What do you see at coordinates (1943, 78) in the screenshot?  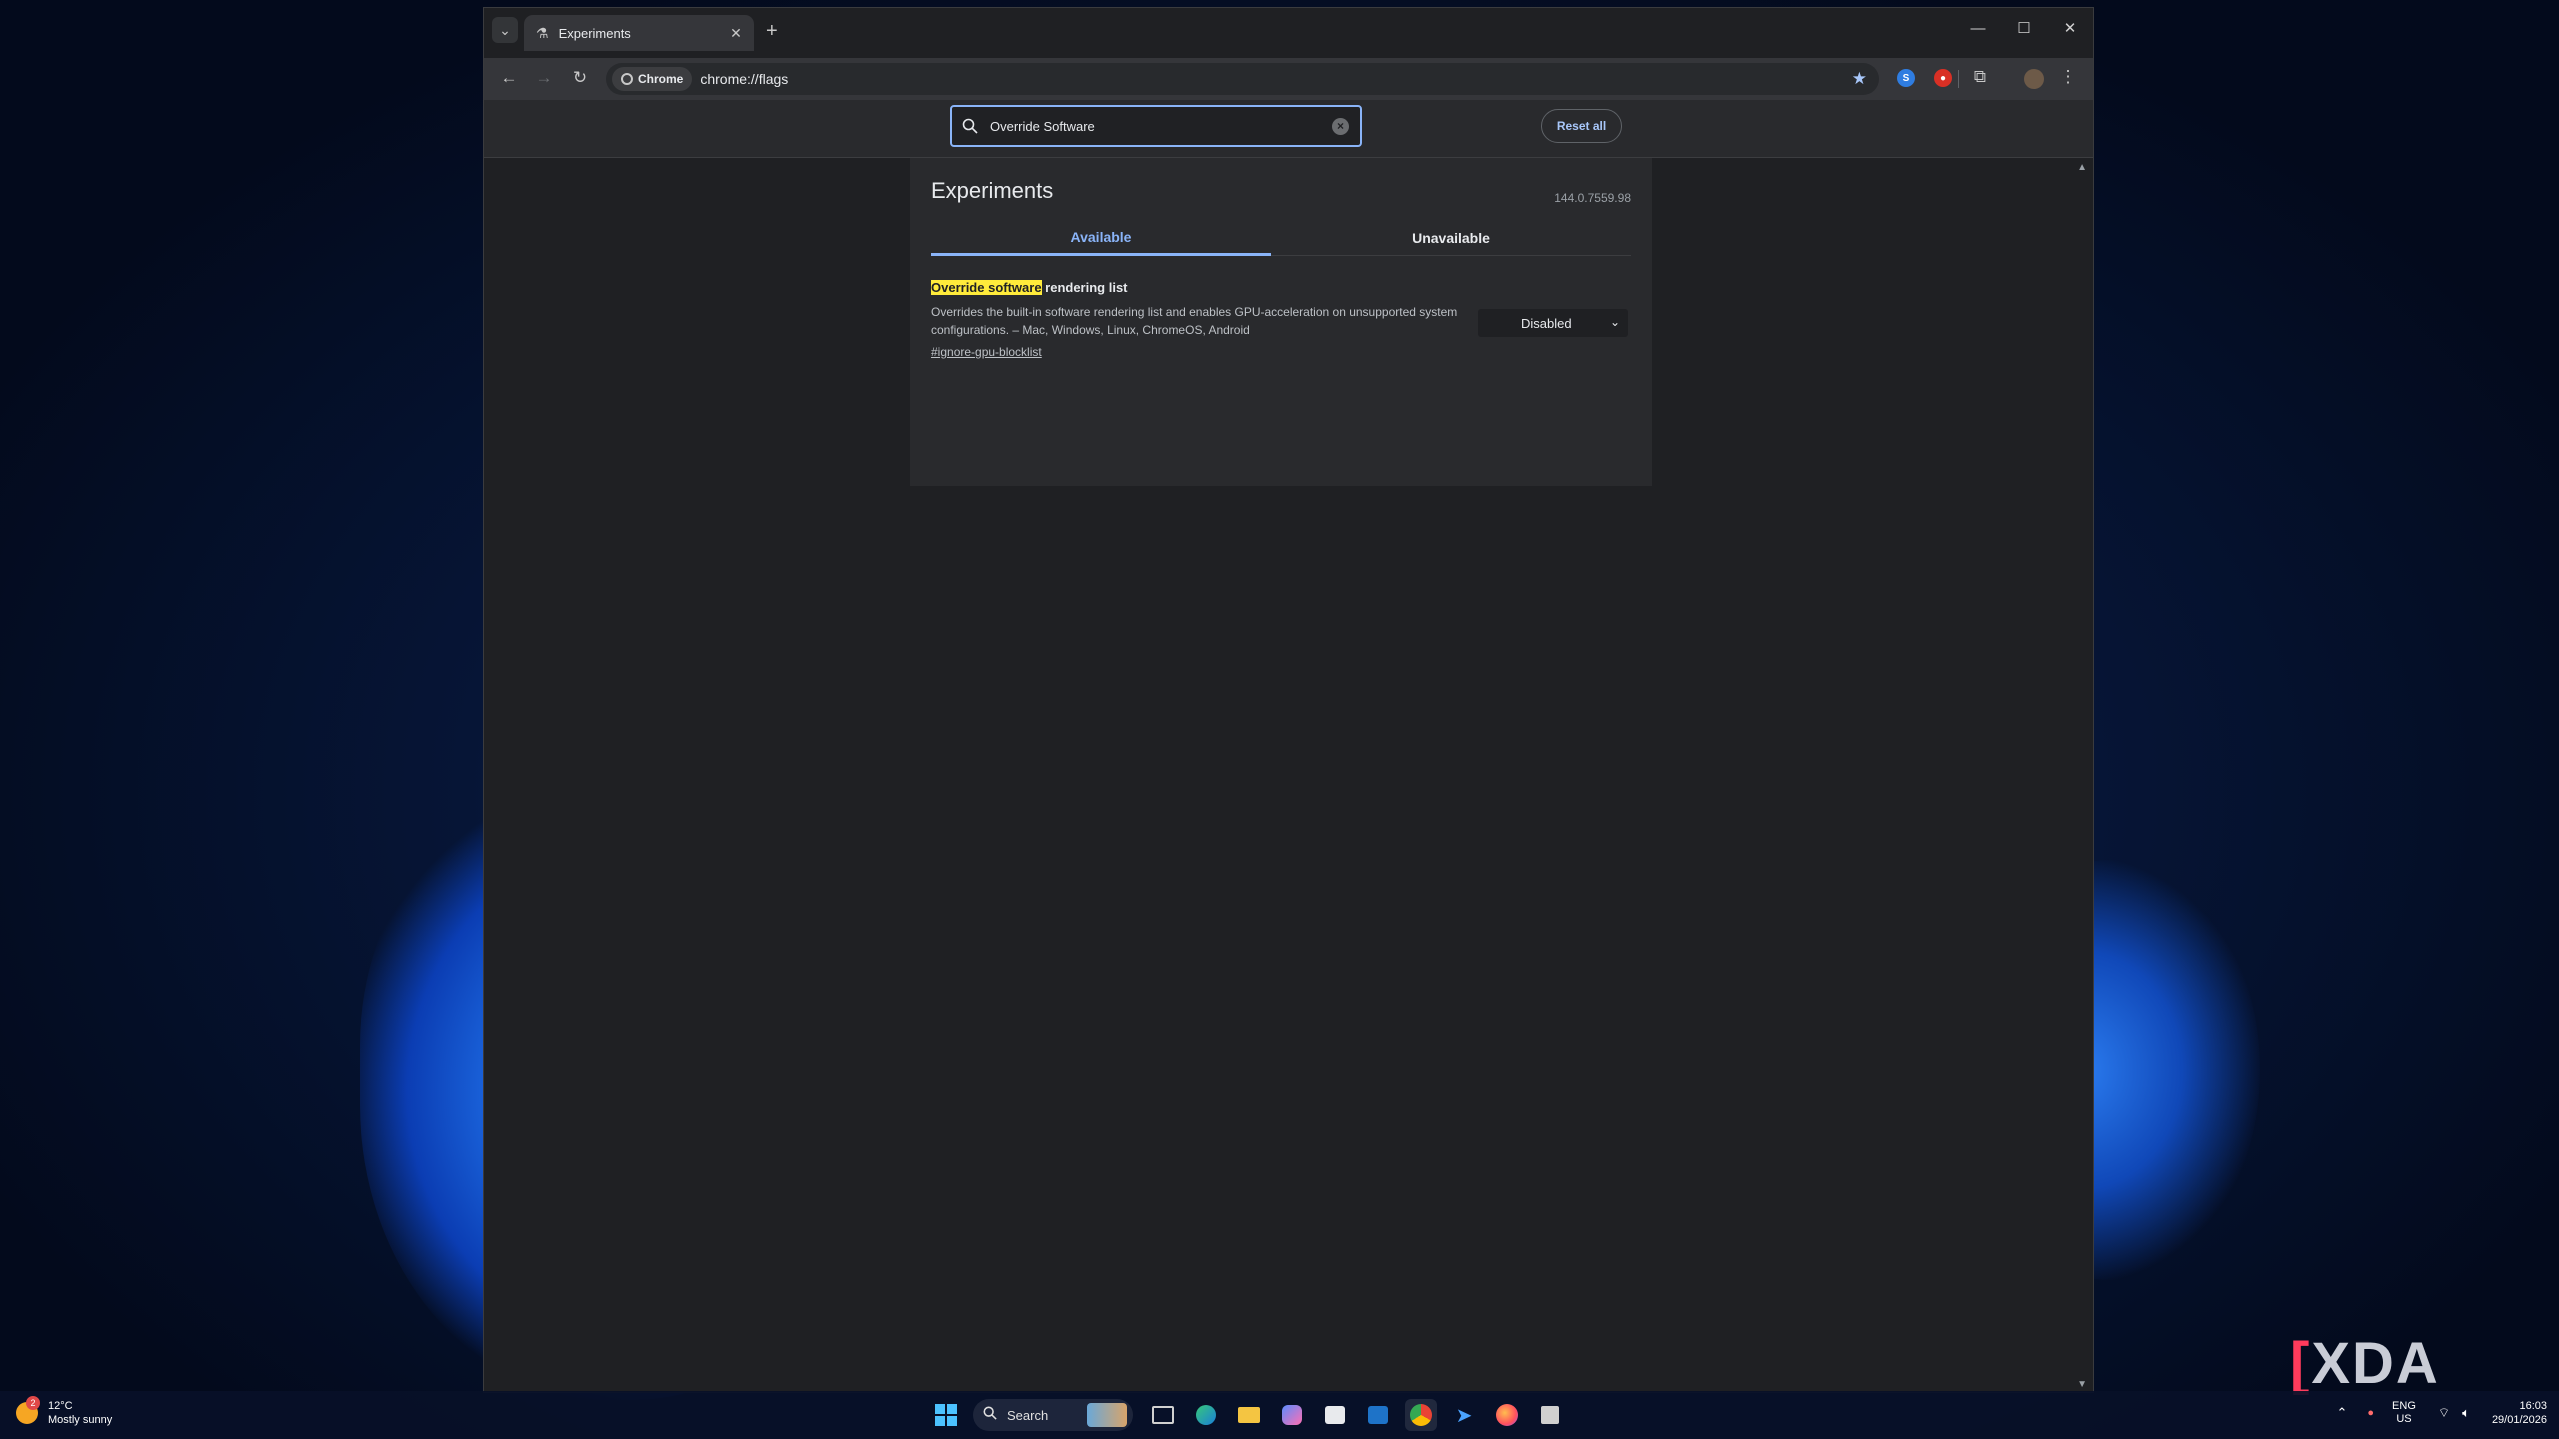 I see `extension-icon-red: ●` at bounding box center [1943, 78].